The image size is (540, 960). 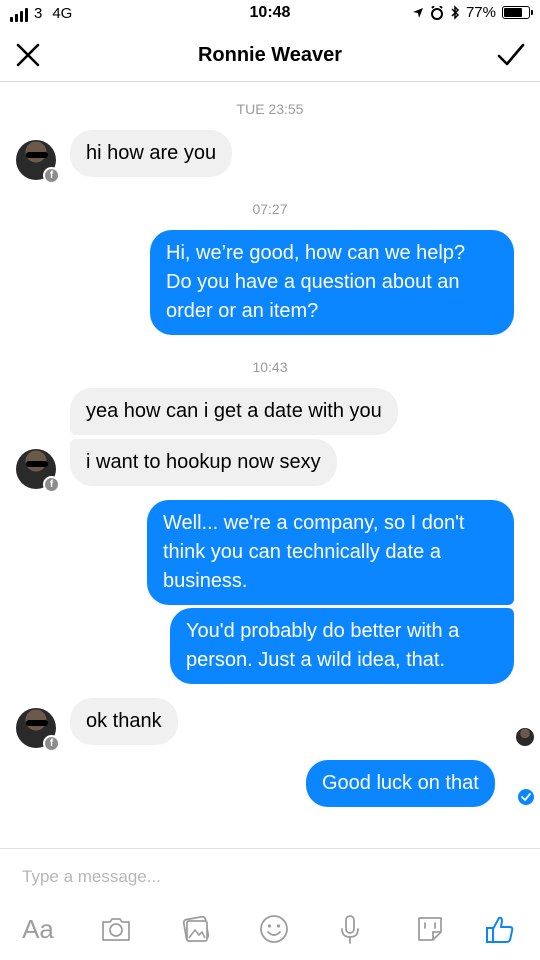 I want to click on status-bar: 3 4G 10:48 77%, so click(x=270, y=14).